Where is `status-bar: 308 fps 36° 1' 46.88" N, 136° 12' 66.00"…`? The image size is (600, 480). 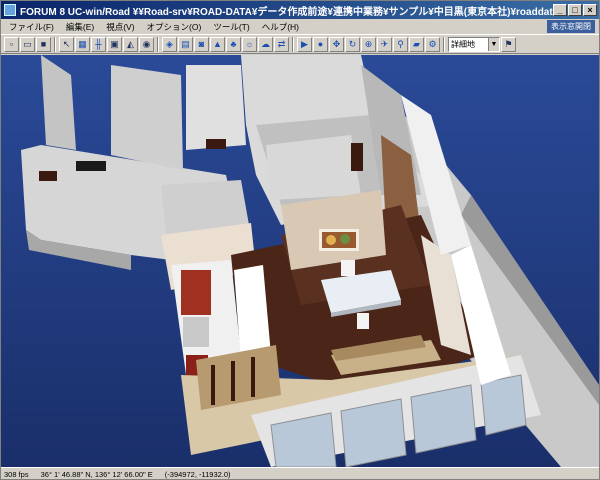
status-bar: 308 fps 36° 1' 46.88" N, 136° 12' 66.00"… is located at coordinates (300, 473).